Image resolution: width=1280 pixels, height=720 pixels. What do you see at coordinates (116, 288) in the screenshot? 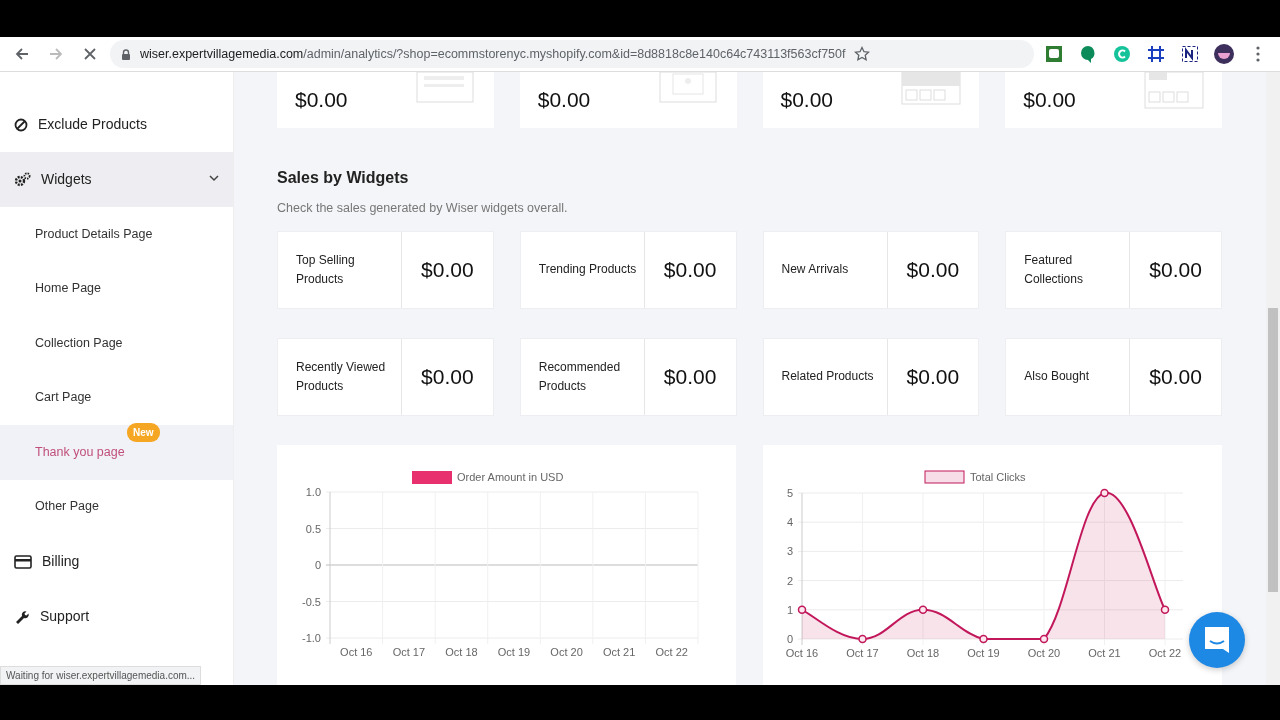
I see `sidebar-subitem: Home Page` at bounding box center [116, 288].